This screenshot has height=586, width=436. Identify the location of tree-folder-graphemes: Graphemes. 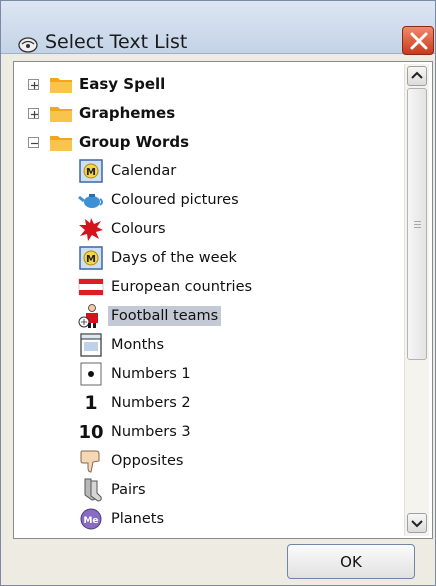
(101, 113).